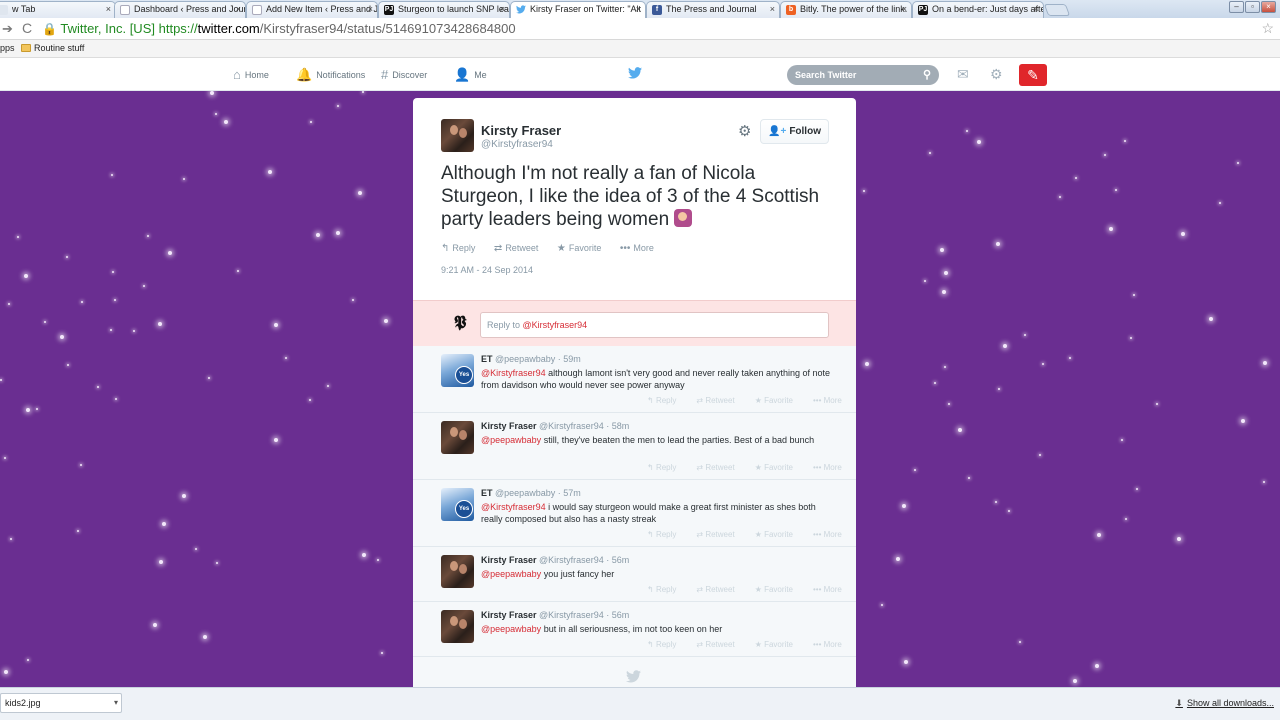 This screenshot has width=1280, height=720. What do you see at coordinates (52, 48) in the screenshot?
I see `bookmark-folder: Routine stuff` at bounding box center [52, 48].